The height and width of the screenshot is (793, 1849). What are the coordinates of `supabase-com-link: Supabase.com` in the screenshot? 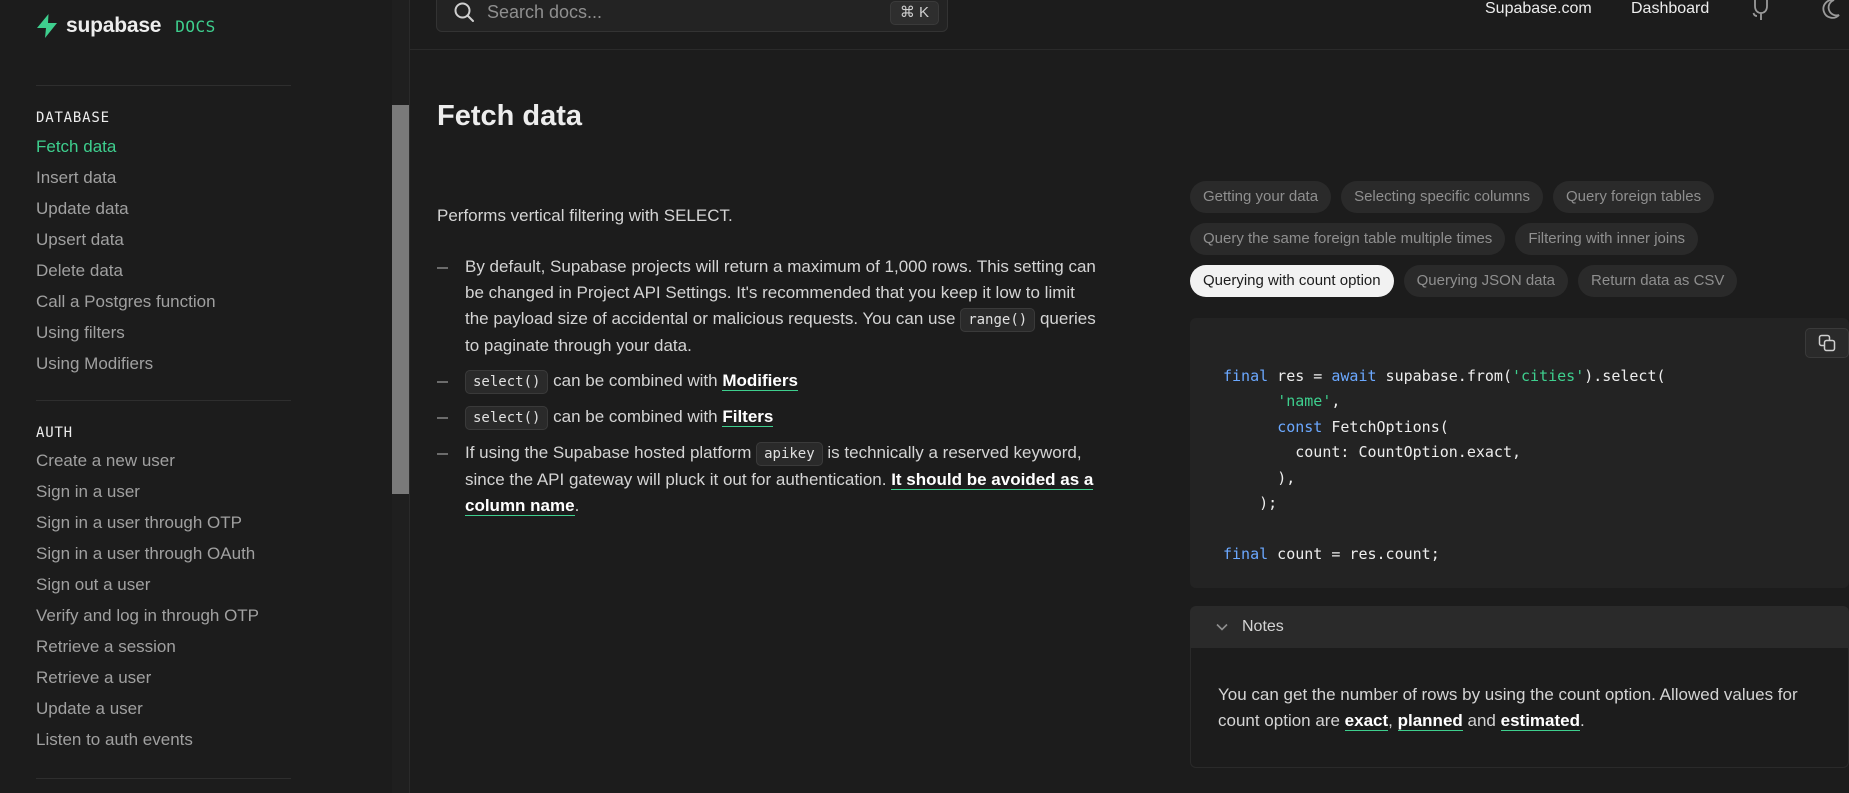 It's located at (1538, 9).